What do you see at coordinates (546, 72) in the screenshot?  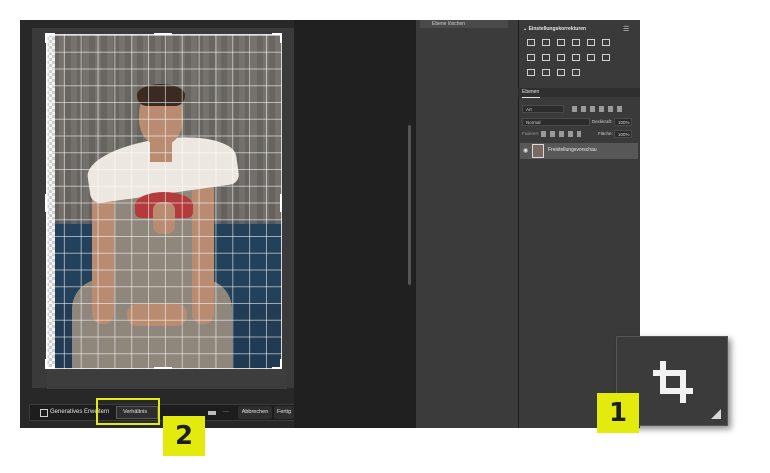 I see `threshold-icon` at bounding box center [546, 72].